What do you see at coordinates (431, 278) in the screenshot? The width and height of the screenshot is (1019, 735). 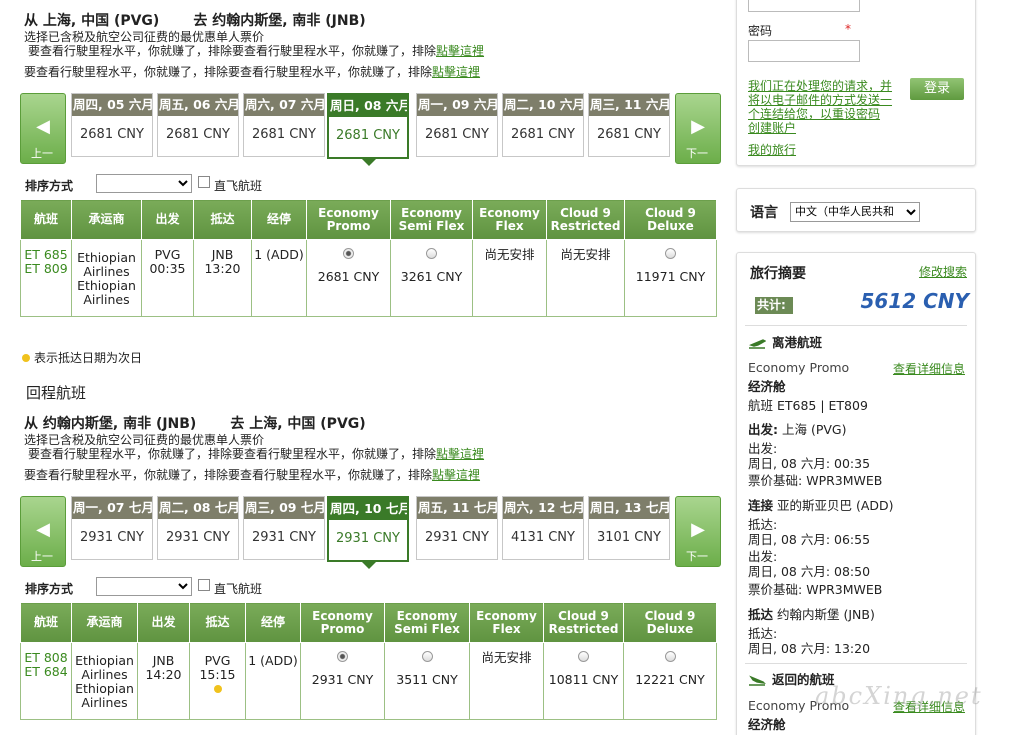 I see `fare-cell: 3261 CNY` at bounding box center [431, 278].